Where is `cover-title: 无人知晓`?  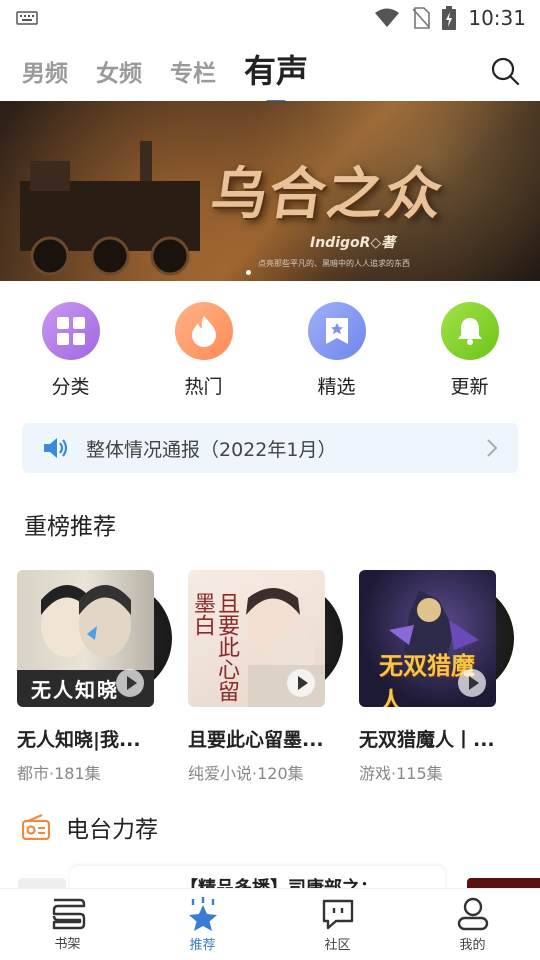
cover-title: 无人知晓 is located at coordinates (75, 690).